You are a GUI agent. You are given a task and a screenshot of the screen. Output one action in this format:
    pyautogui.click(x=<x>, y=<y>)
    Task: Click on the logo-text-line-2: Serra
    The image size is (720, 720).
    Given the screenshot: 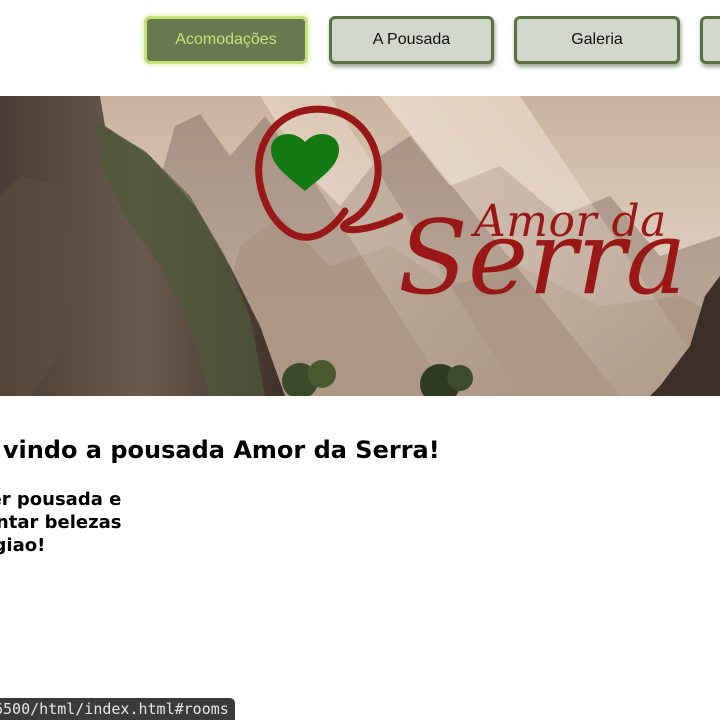 What is the action you would take?
    pyautogui.click(x=542, y=258)
    